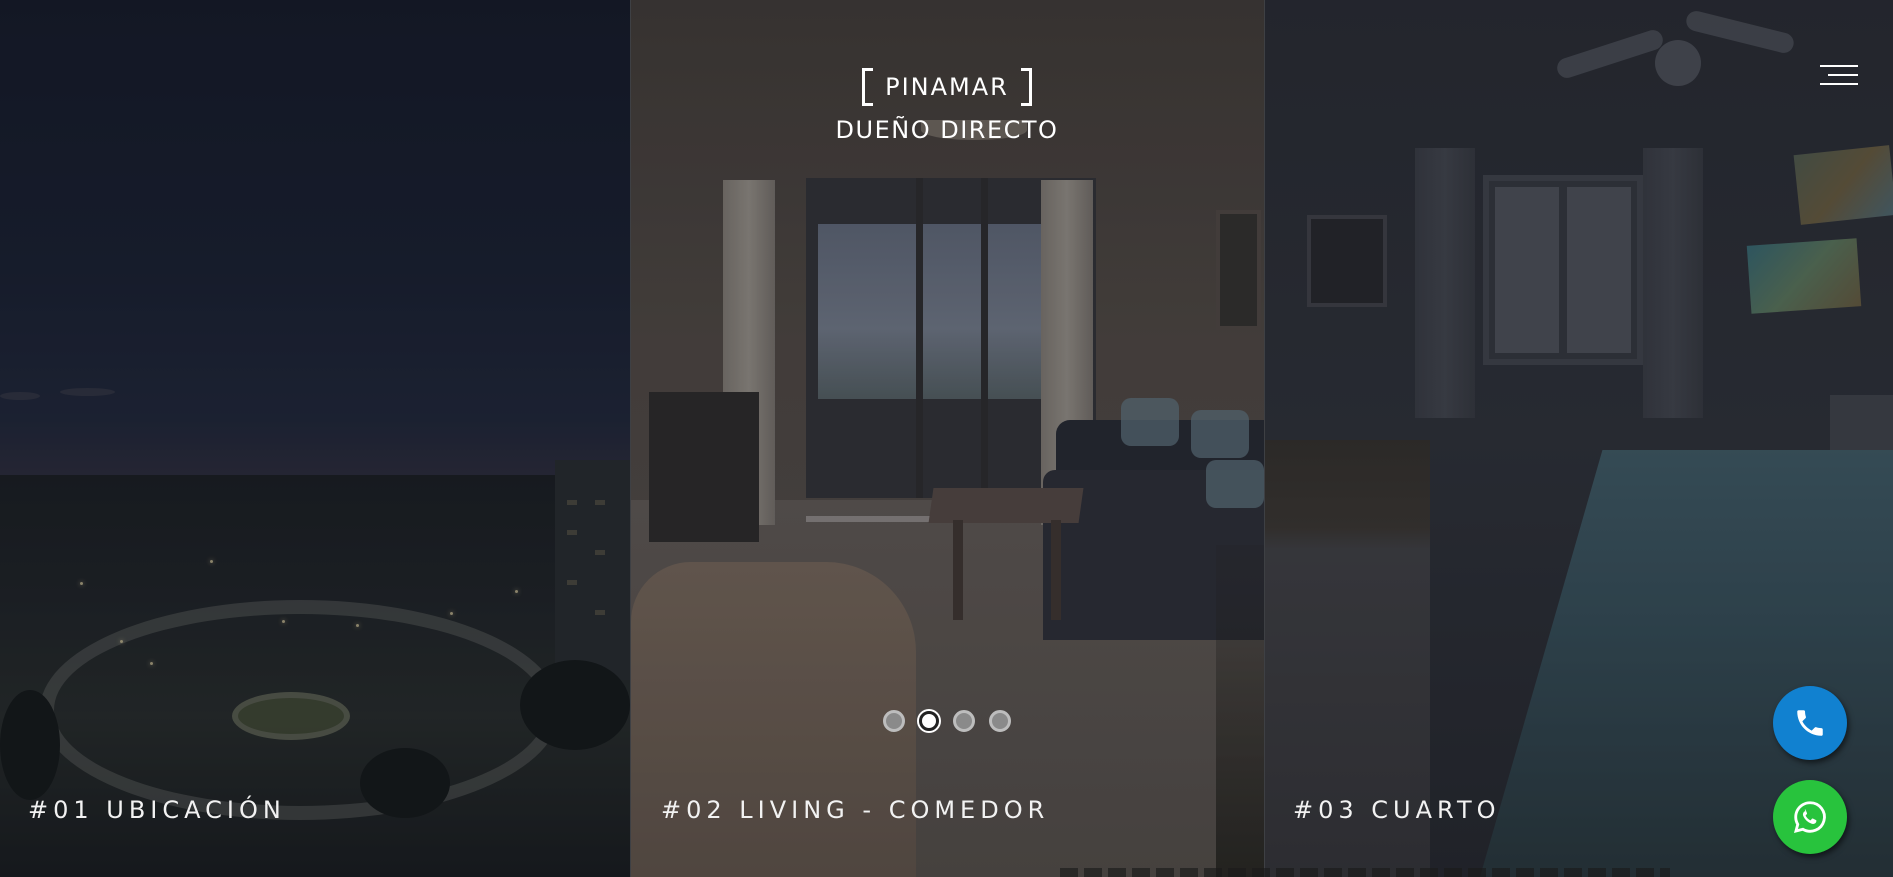 Image resolution: width=1893 pixels, height=877 pixels. I want to click on bracket-right-icon, so click(1026, 87).